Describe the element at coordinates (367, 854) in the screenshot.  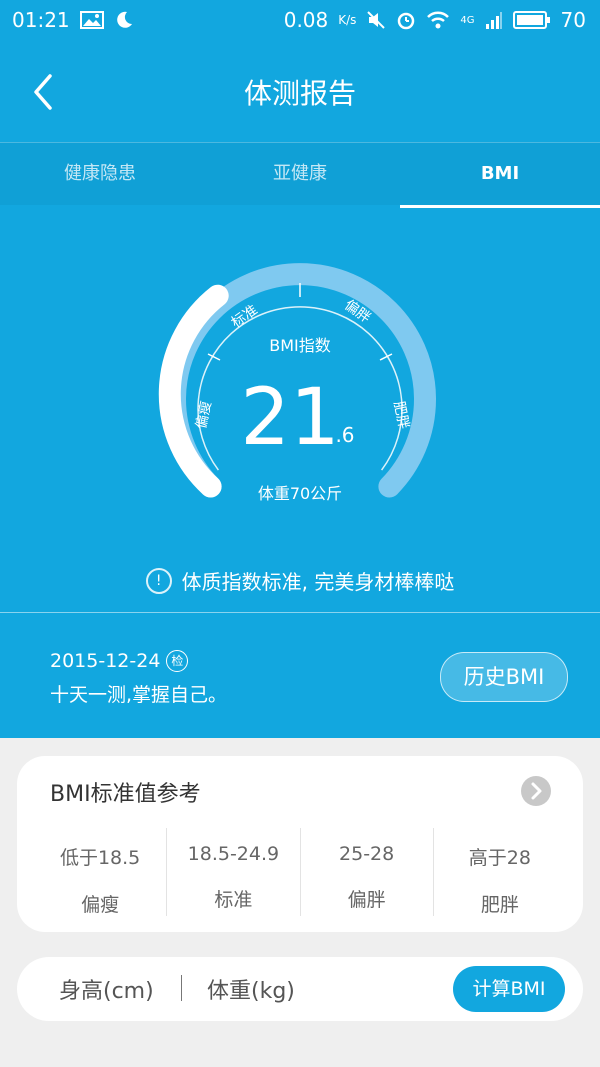
I see `range-value: 25-28` at that location.